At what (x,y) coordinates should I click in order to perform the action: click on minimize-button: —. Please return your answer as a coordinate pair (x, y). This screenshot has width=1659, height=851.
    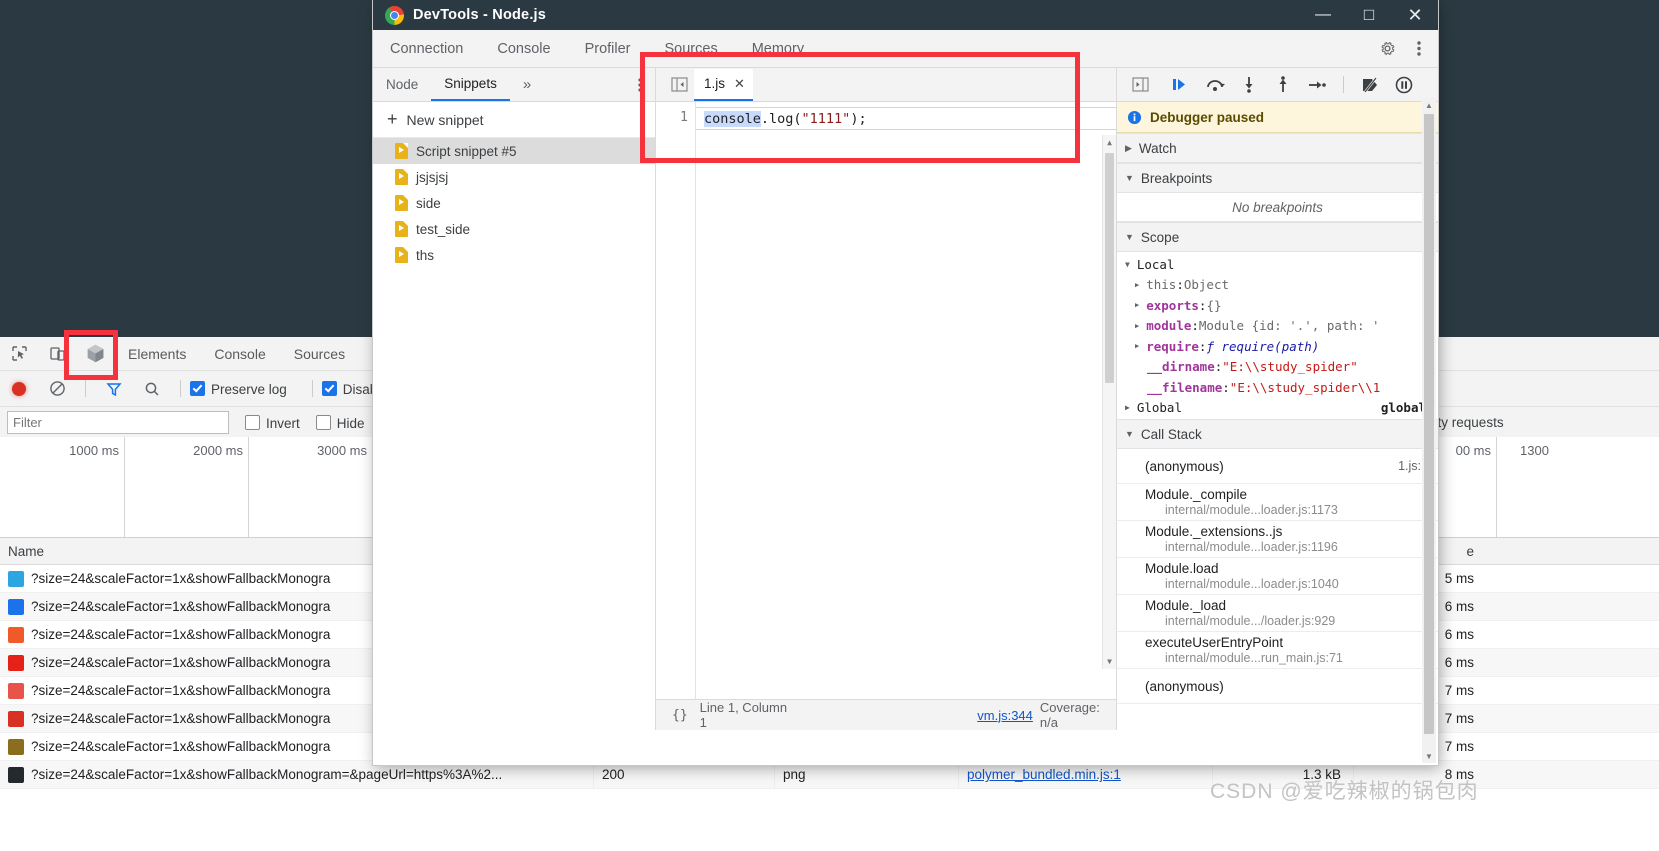
    Looking at the image, I should click on (1323, 15).